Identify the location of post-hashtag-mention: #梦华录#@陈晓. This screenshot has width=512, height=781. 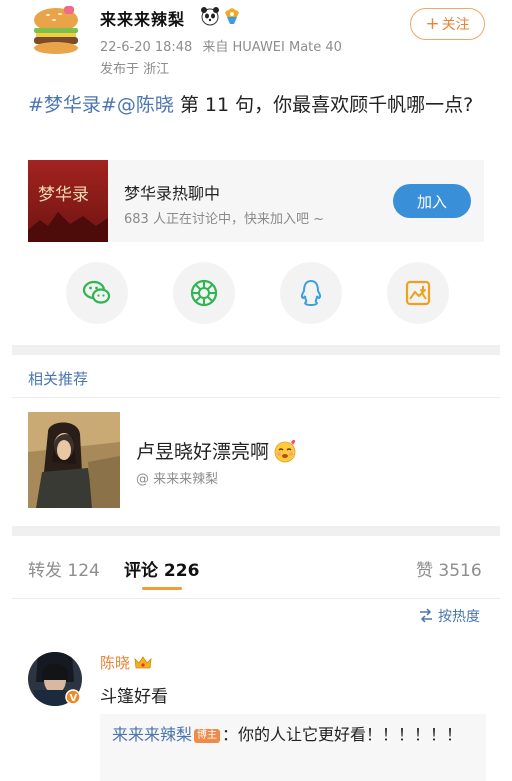
(101, 105).